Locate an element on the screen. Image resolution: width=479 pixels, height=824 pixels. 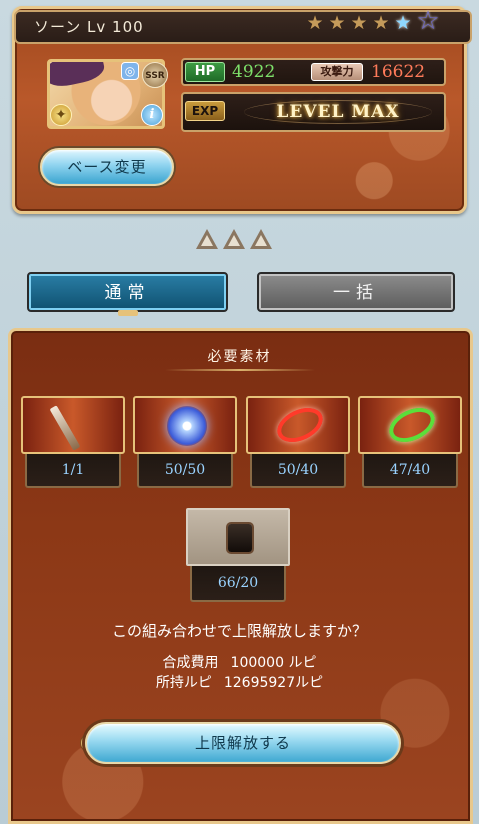
owned-rupie-line: 所持ルピ 12695927ルピ is located at coordinates (239, 682).